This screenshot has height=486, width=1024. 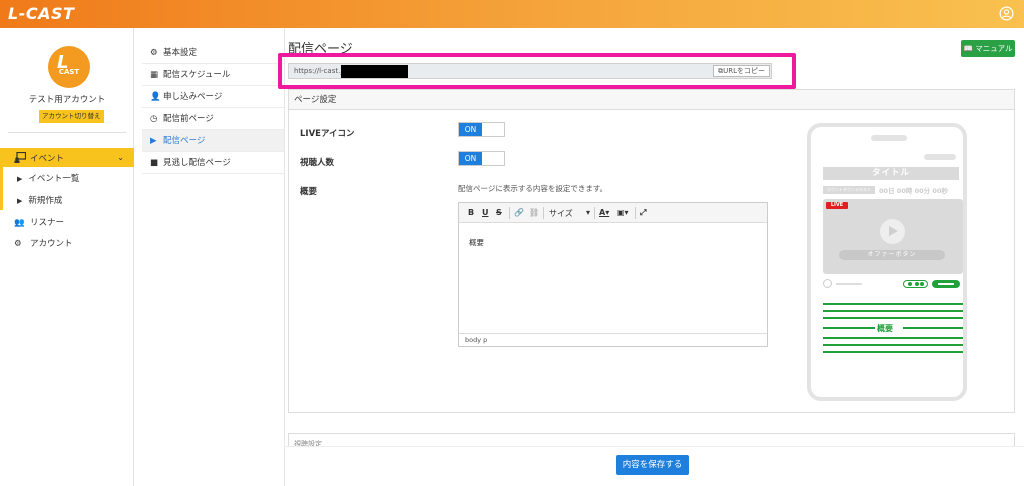 What do you see at coordinates (651, 100) in the screenshot?
I see `card-title: ページ設定` at bounding box center [651, 100].